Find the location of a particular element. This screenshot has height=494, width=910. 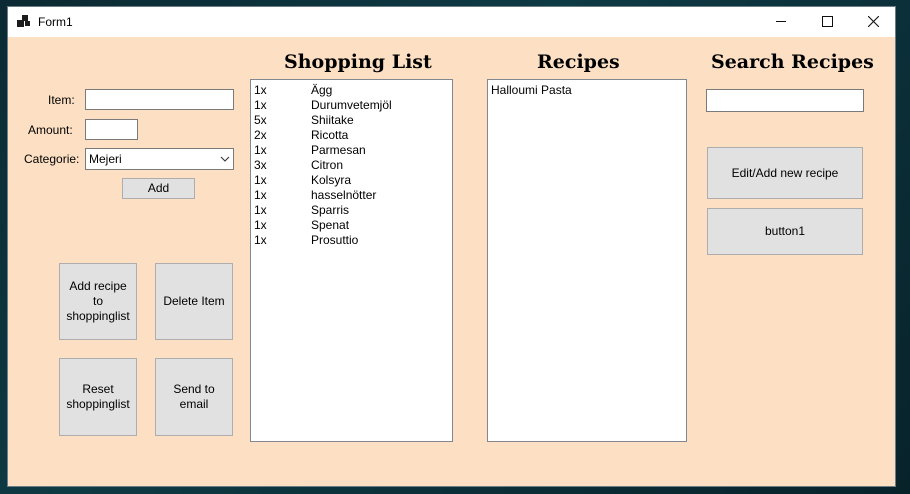

maximize-icon is located at coordinates (827, 22).